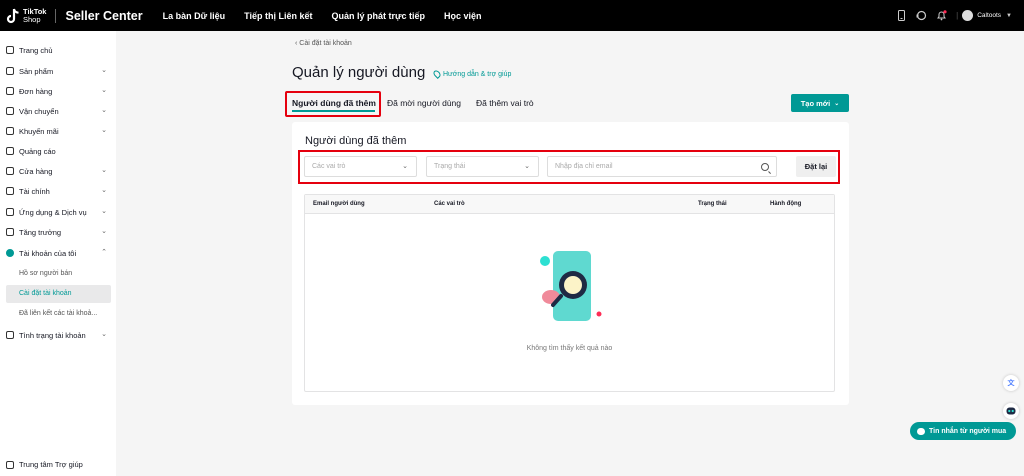 The width and height of the screenshot is (1024, 476). Describe the element at coordinates (378, 16) in the screenshot. I see `top-nav-item-live-stream: Quản lý phát trực tiếp` at that location.